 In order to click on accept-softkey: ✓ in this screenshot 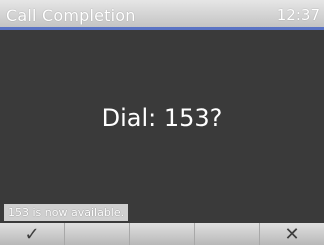, I will do `click(32, 234)`.